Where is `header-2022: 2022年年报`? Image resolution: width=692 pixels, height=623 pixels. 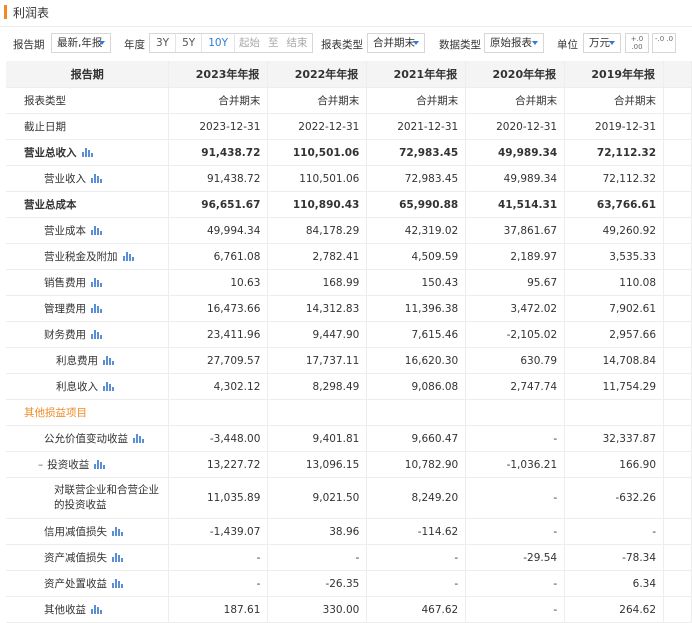 header-2022: 2022年年报 is located at coordinates (317, 74).